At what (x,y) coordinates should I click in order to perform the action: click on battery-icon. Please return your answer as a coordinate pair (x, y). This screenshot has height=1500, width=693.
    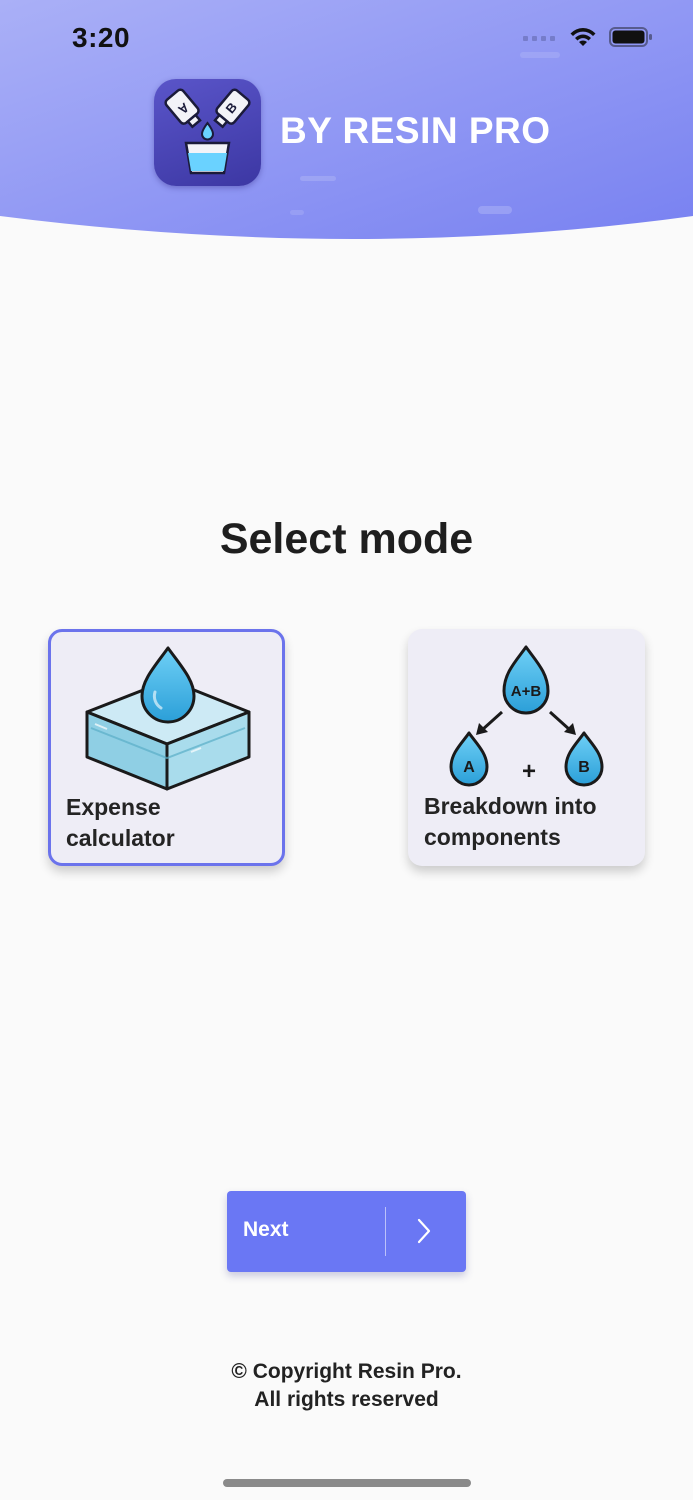
    Looking at the image, I should click on (630, 37).